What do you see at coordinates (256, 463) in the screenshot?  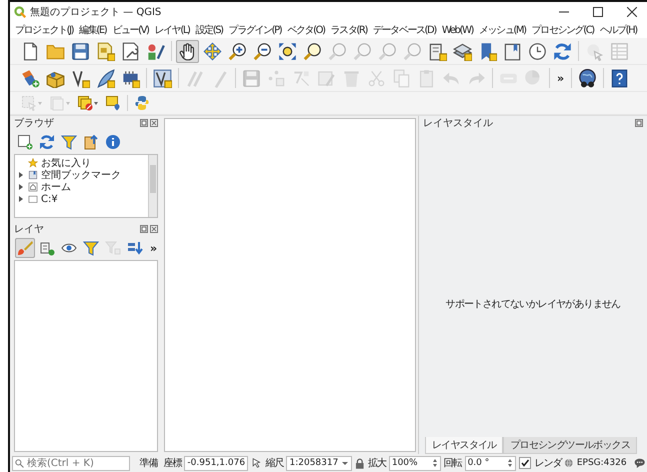 I see `cursor-icon` at bounding box center [256, 463].